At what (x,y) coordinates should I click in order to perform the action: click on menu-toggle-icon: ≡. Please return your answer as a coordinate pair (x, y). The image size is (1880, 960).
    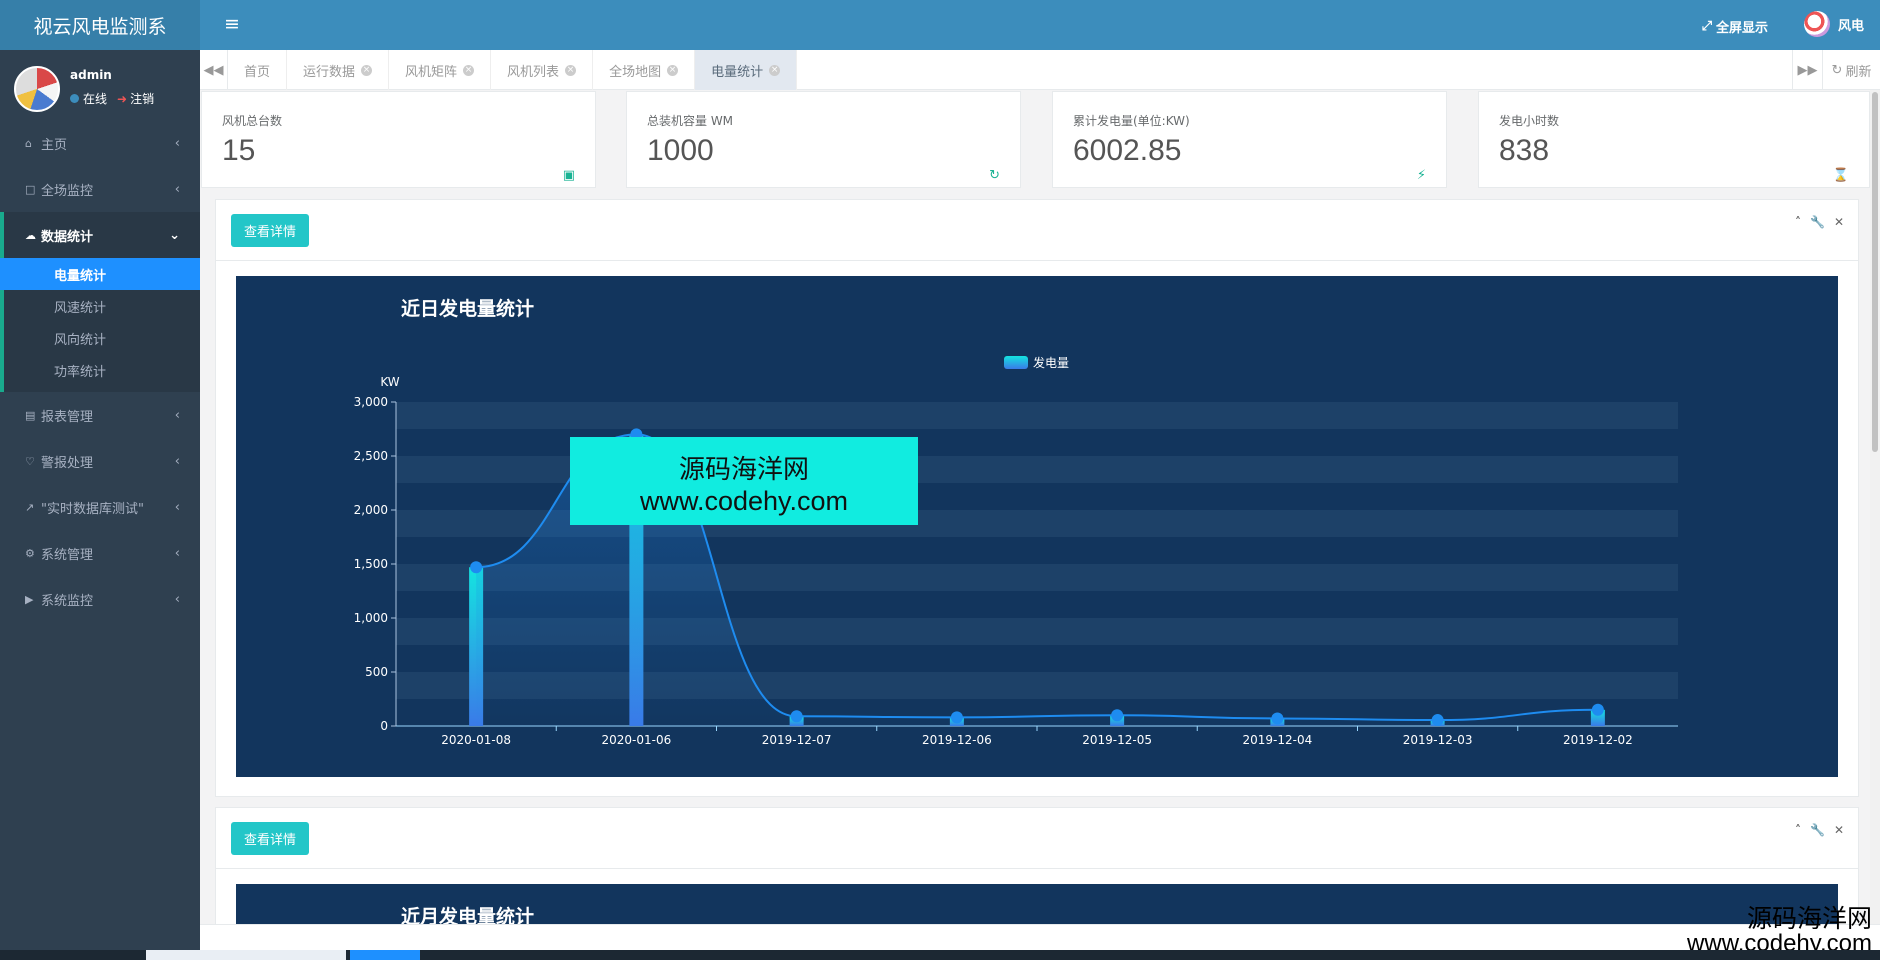
    Looking at the image, I should click on (232, 24).